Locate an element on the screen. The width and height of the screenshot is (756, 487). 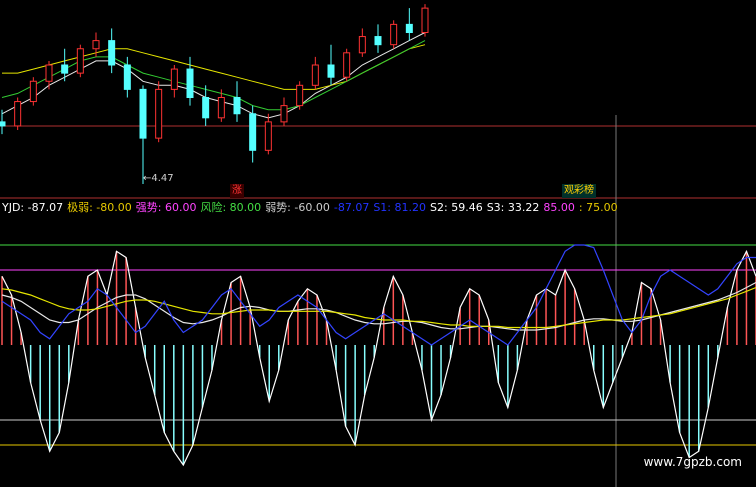
header-item: -87.07 is located at coordinates (351, 207).